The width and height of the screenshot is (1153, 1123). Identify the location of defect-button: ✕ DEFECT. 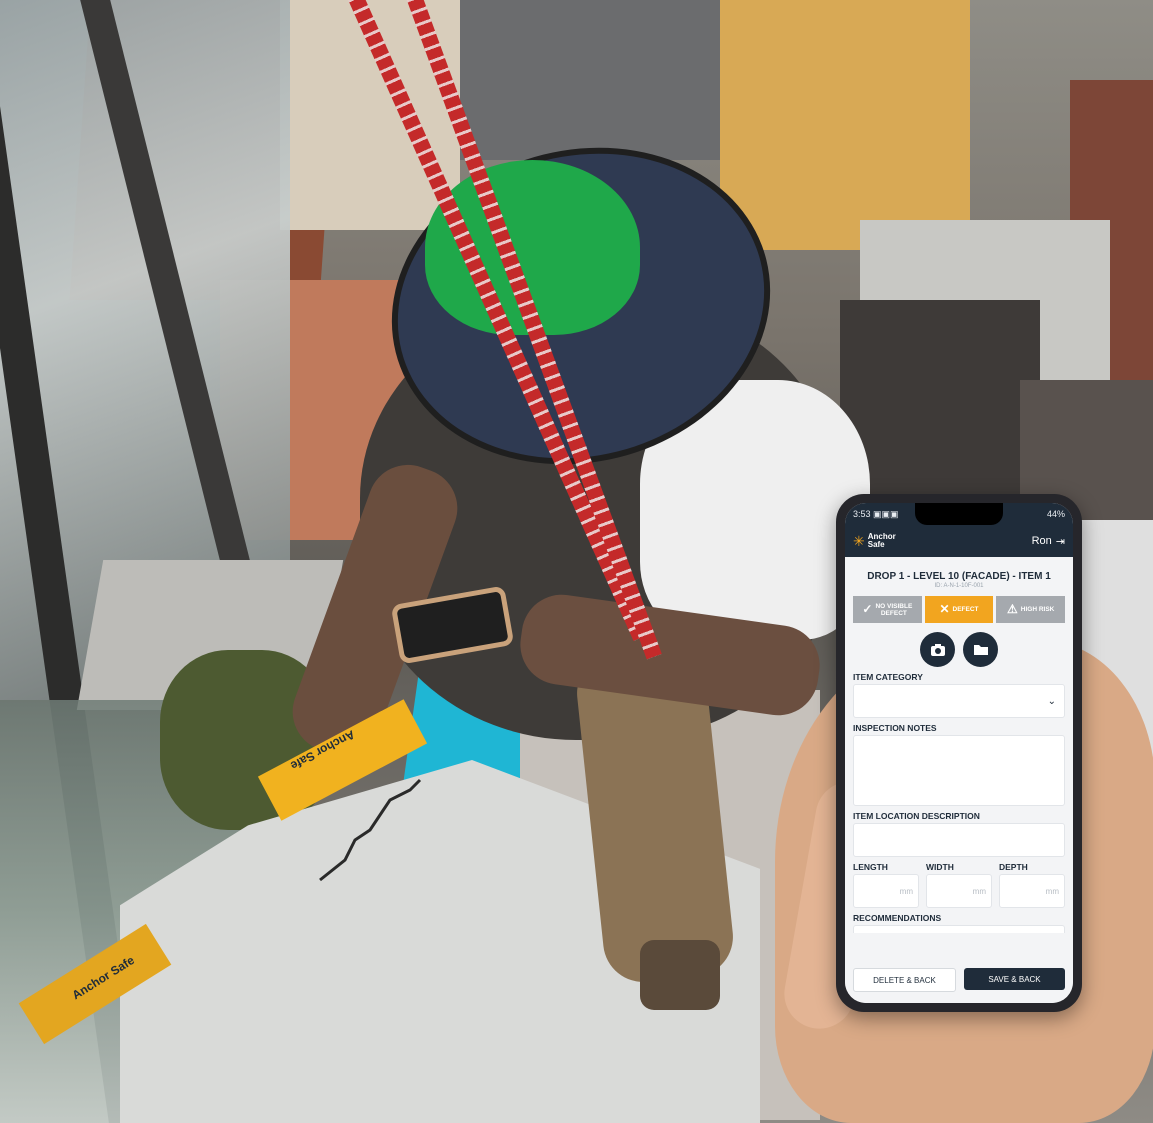
(959, 609).